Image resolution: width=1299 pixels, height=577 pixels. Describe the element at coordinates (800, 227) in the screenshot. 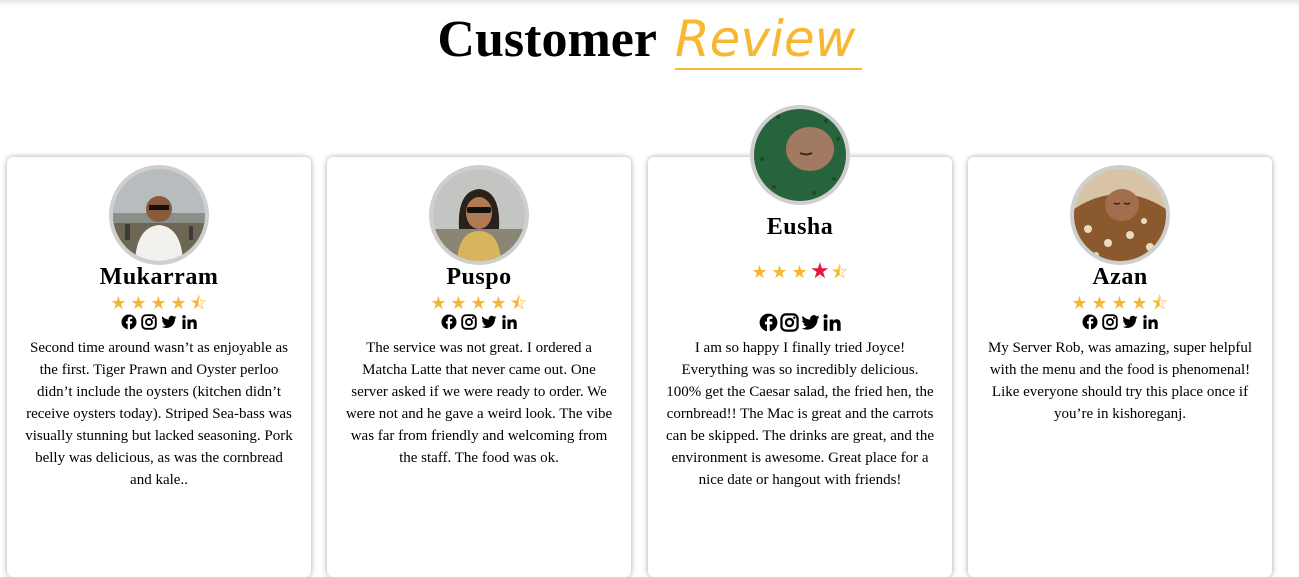

I see `reviewer-name: Eusha` at that location.